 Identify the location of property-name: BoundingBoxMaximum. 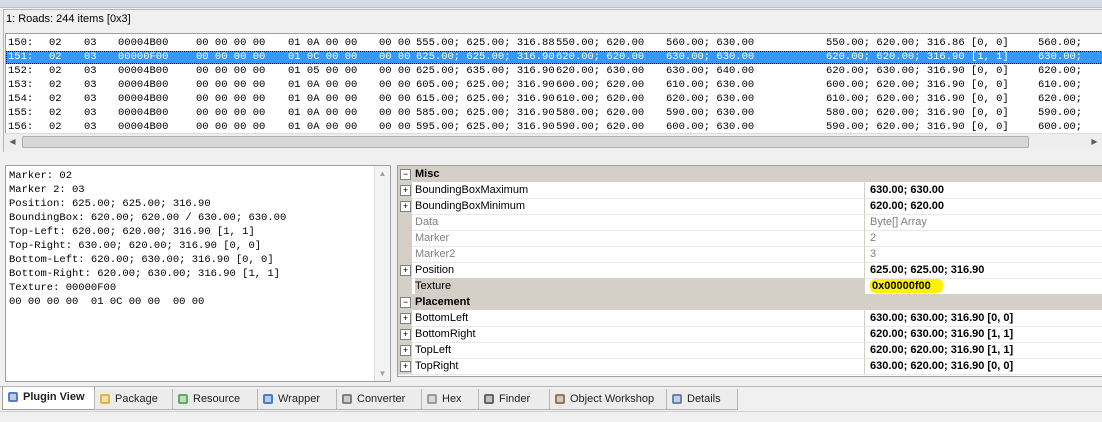
(640, 190).